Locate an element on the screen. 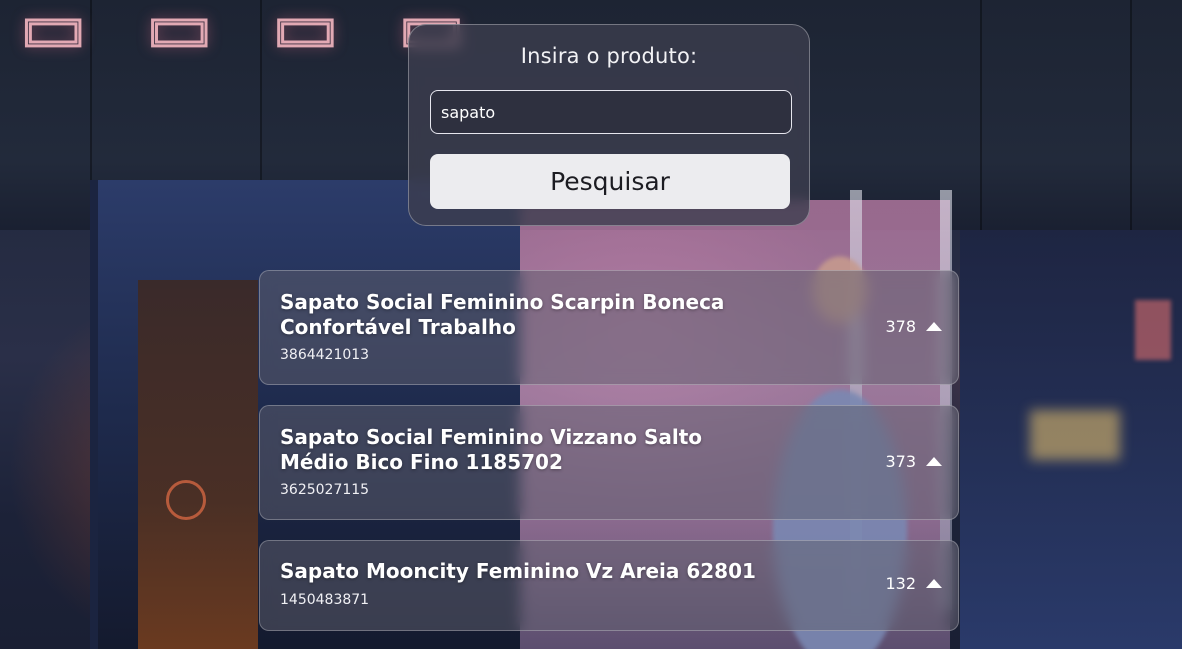  result-id: 1450483871 is located at coordinates (325, 600).